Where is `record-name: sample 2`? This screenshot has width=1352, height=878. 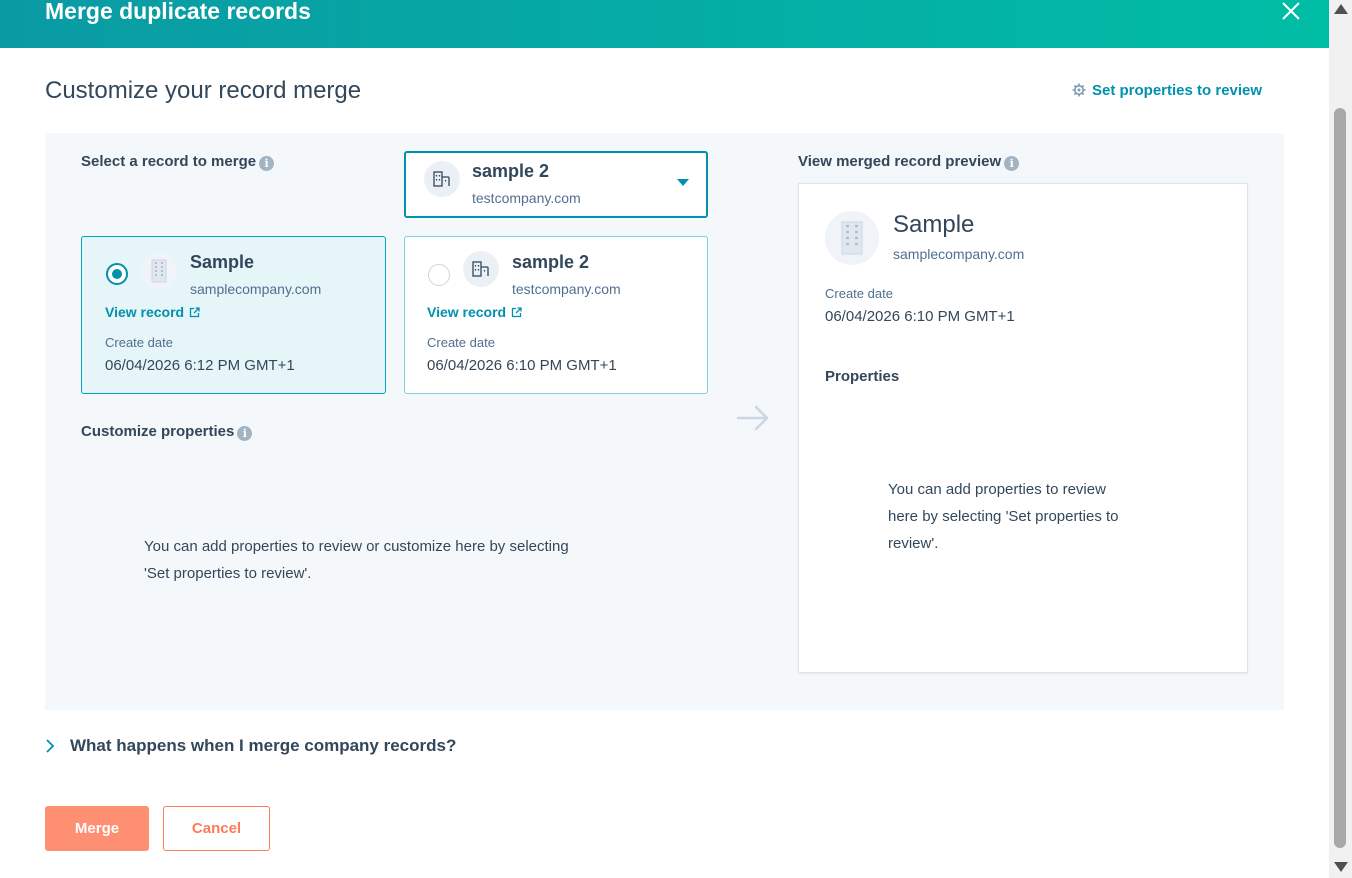
record-name: sample 2 is located at coordinates (551, 262).